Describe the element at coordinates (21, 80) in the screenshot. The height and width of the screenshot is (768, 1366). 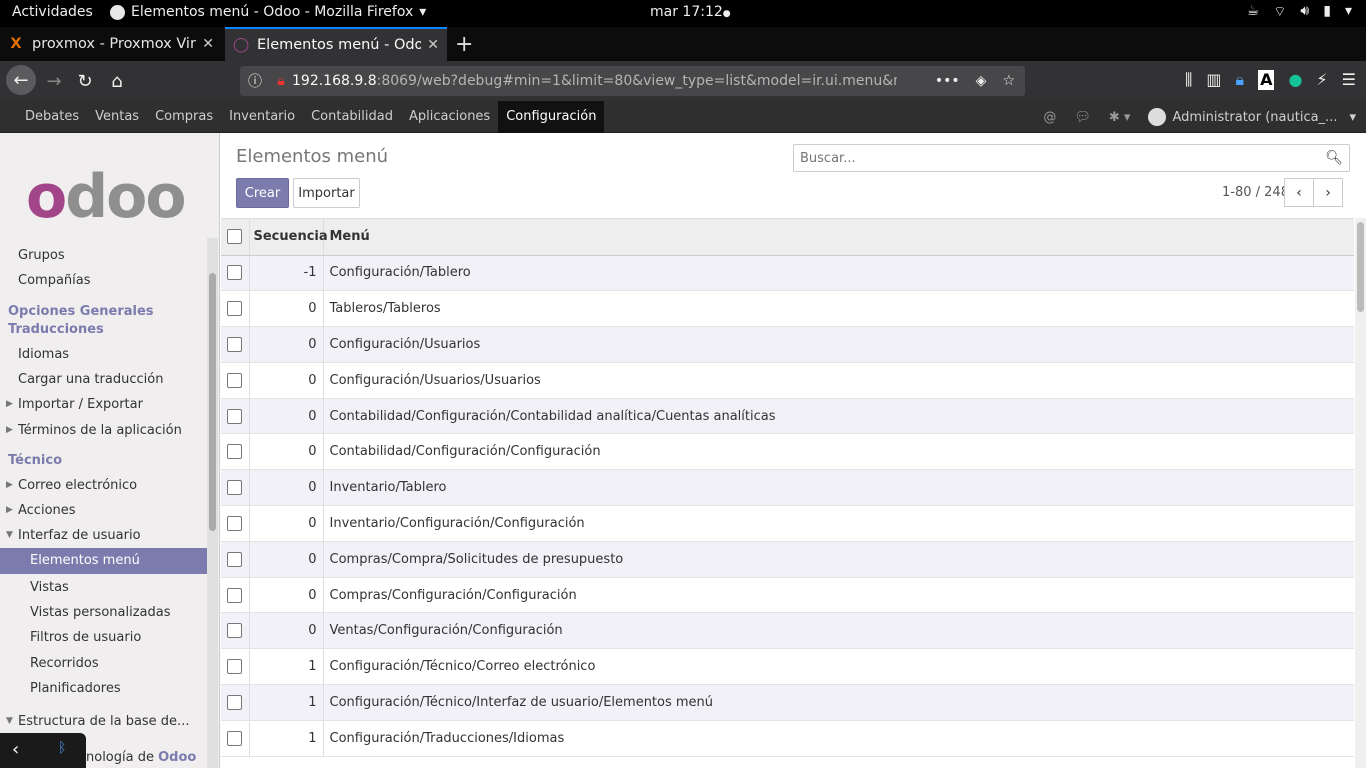
I see `back-button: ←` at that location.